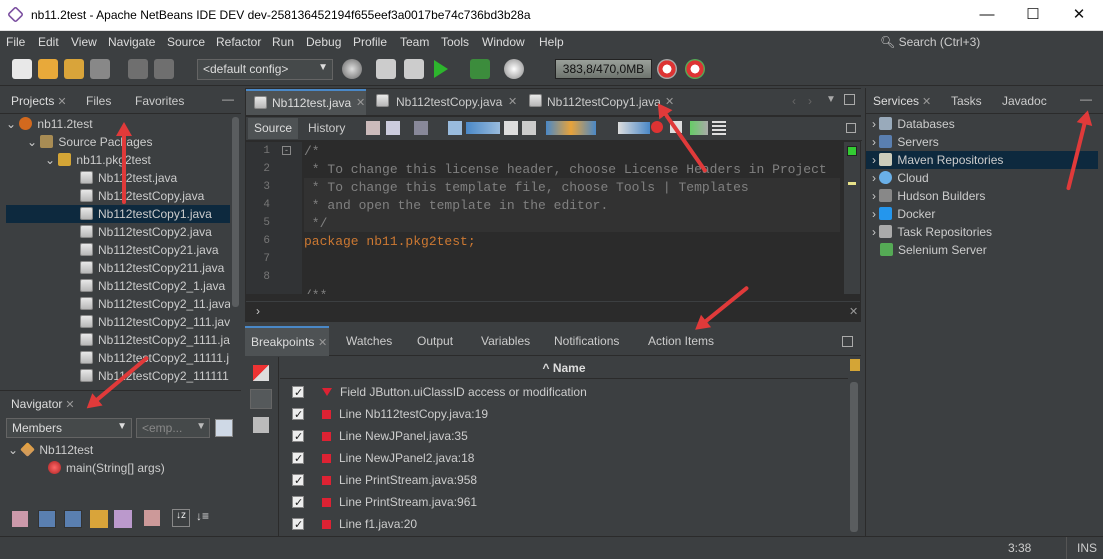  Describe the element at coordinates (149, 250) in the screenshot. I see `tree-file: Nb112testCopy21.java` at that location.